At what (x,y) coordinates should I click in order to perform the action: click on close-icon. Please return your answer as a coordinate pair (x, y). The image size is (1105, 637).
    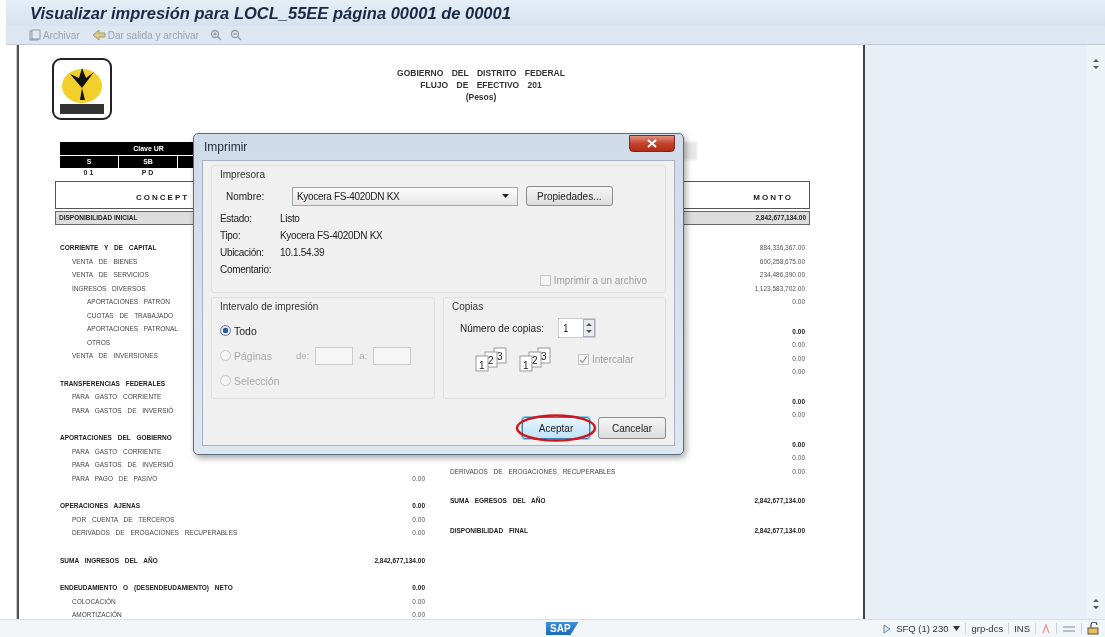
    Looking at the image, I should click on (652, 143).